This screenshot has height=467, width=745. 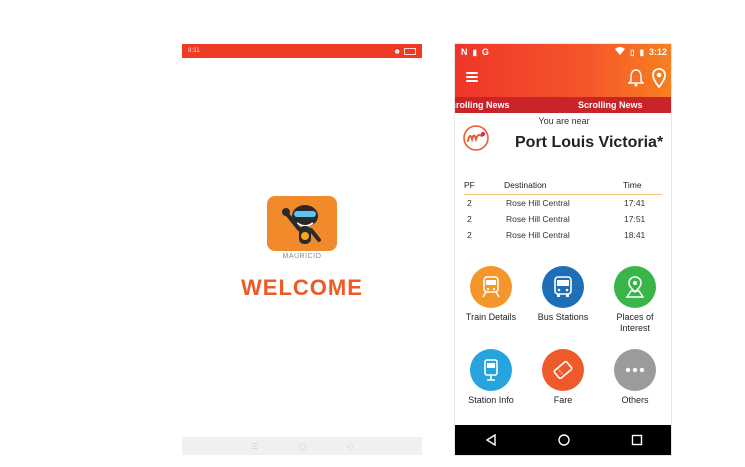 I want to click on status-time: 3:12, so click(x=657, y=52).